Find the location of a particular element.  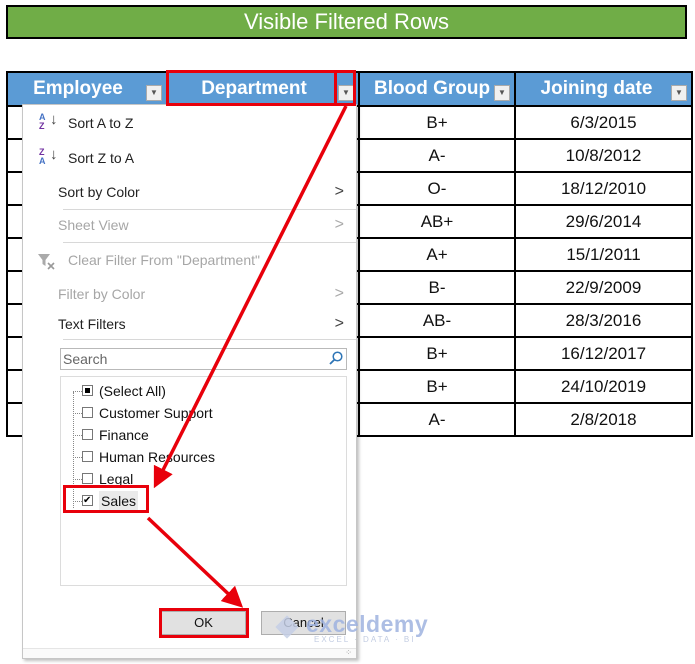

menu-item-text-filters: Text Filters > is located at coordinates (189, 324).